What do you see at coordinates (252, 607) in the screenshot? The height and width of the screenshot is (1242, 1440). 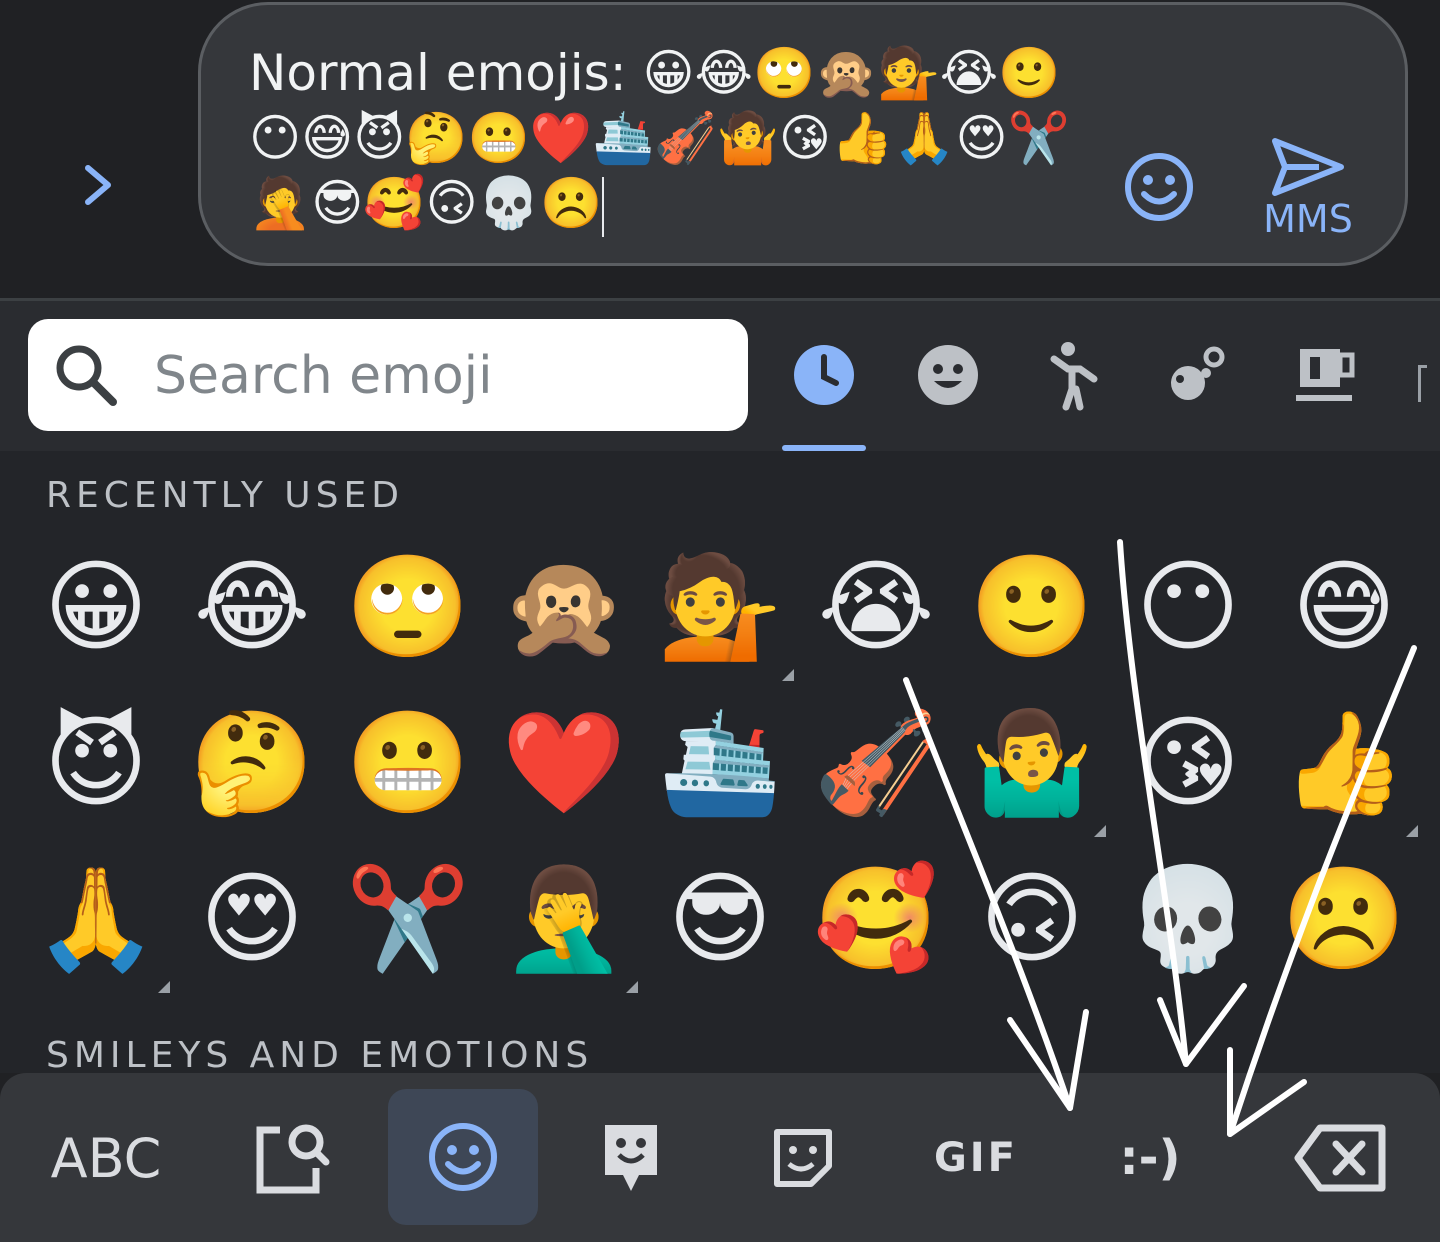 I see `emoji-key: 😂` at bounding box center [252, 607].